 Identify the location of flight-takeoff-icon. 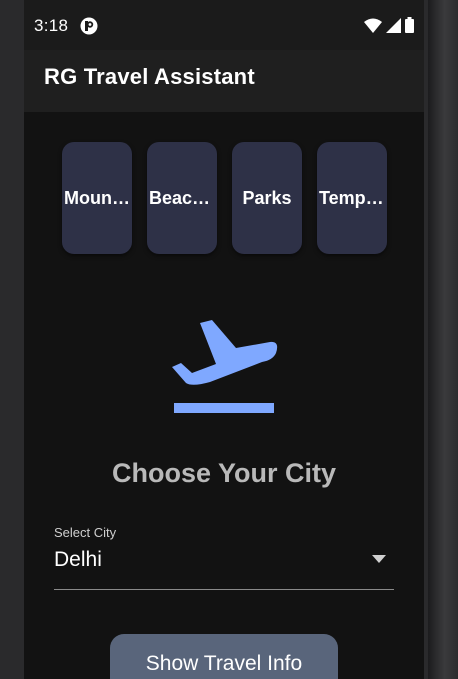
(225, 366).